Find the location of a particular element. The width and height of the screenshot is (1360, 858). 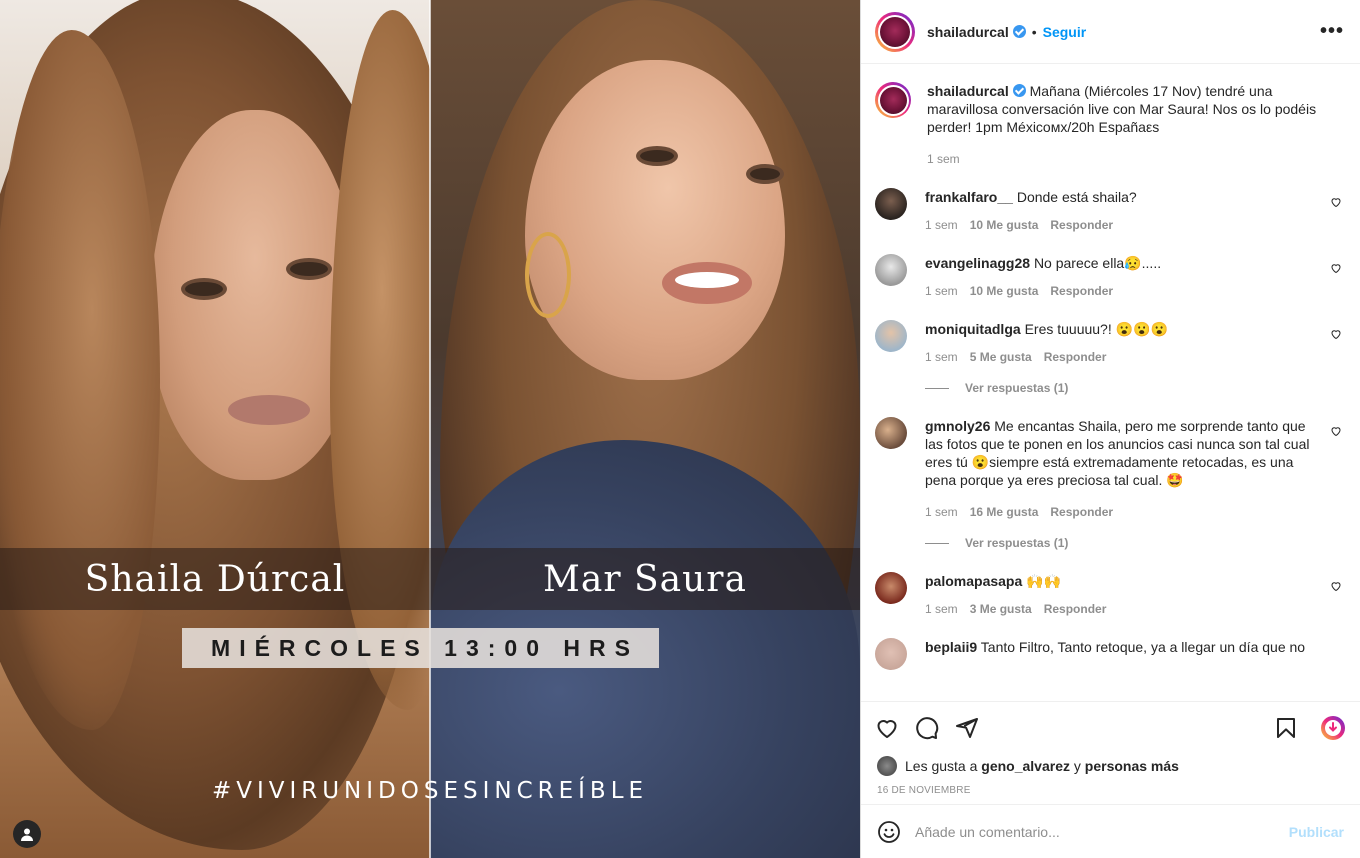

name-band-right: Mar Saura is located at coordinates (645, 579).